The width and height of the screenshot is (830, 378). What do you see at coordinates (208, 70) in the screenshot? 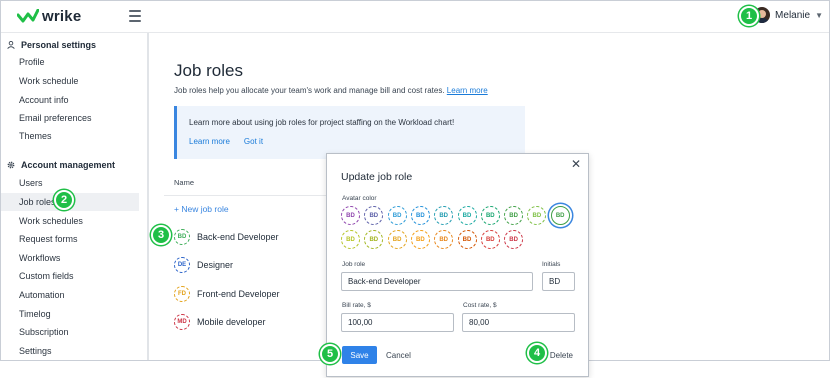
I see `page-title: Job roles` at bounding box center [208, 70].